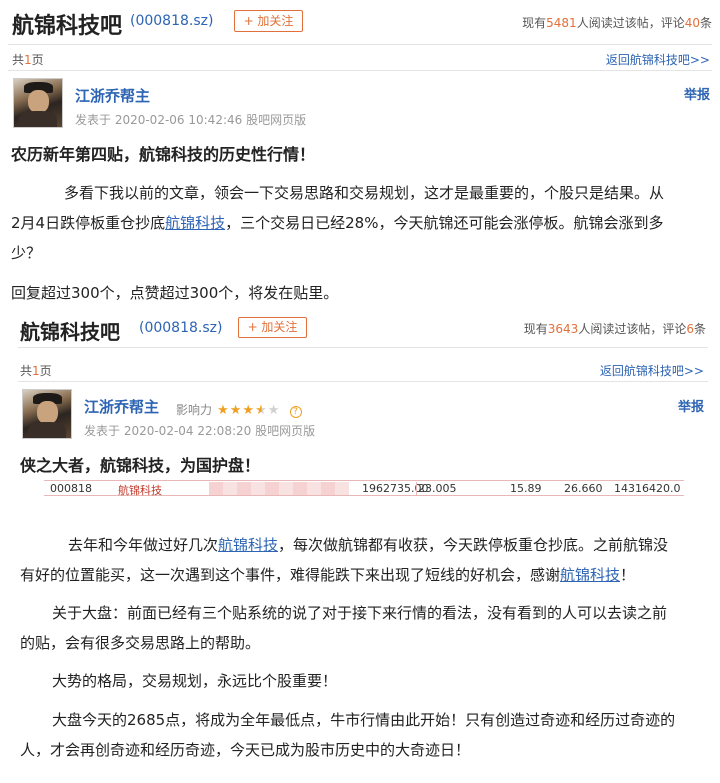  What do you see at coordinates (261, 410) in the screenshot?
I see `half-star-icon: ★` at bounding box center [261, 410].